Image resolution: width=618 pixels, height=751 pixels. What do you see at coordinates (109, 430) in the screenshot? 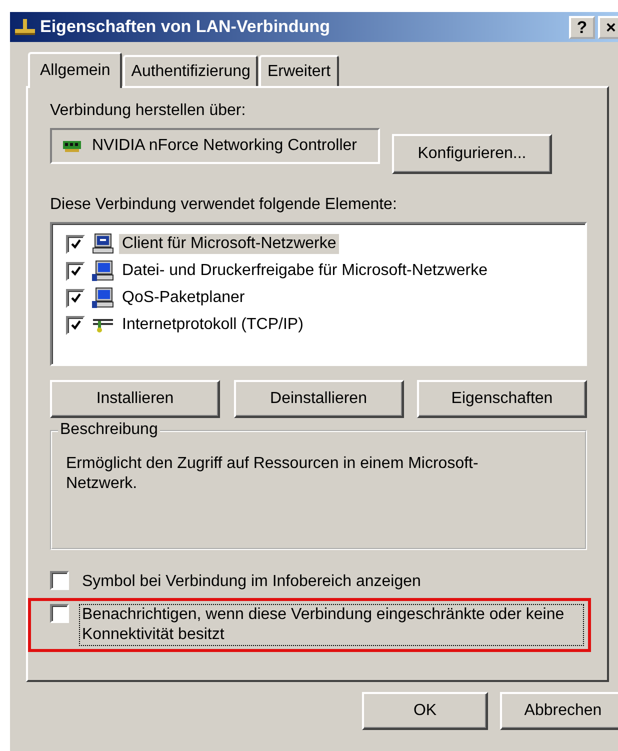
I see `group-legend: Beschreibung` at bounding box center [109, 430].